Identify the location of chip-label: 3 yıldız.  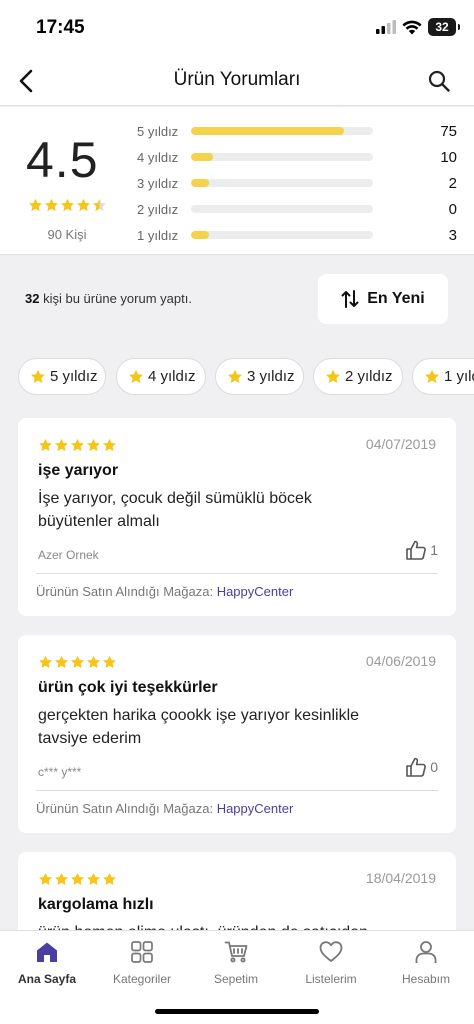
(271, 376).